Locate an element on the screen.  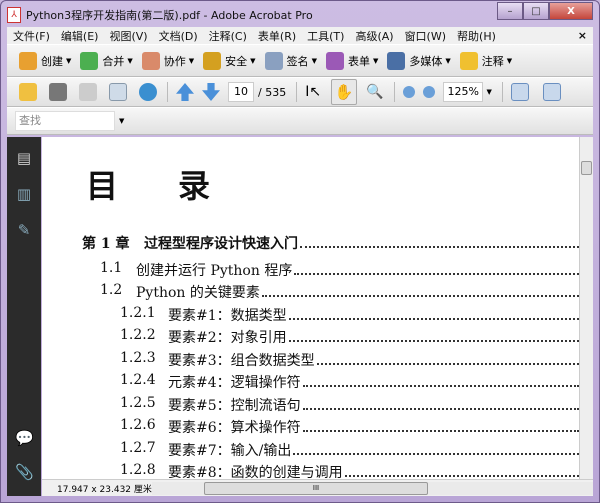
close-document-button: × is located at coordinates (582, 35).